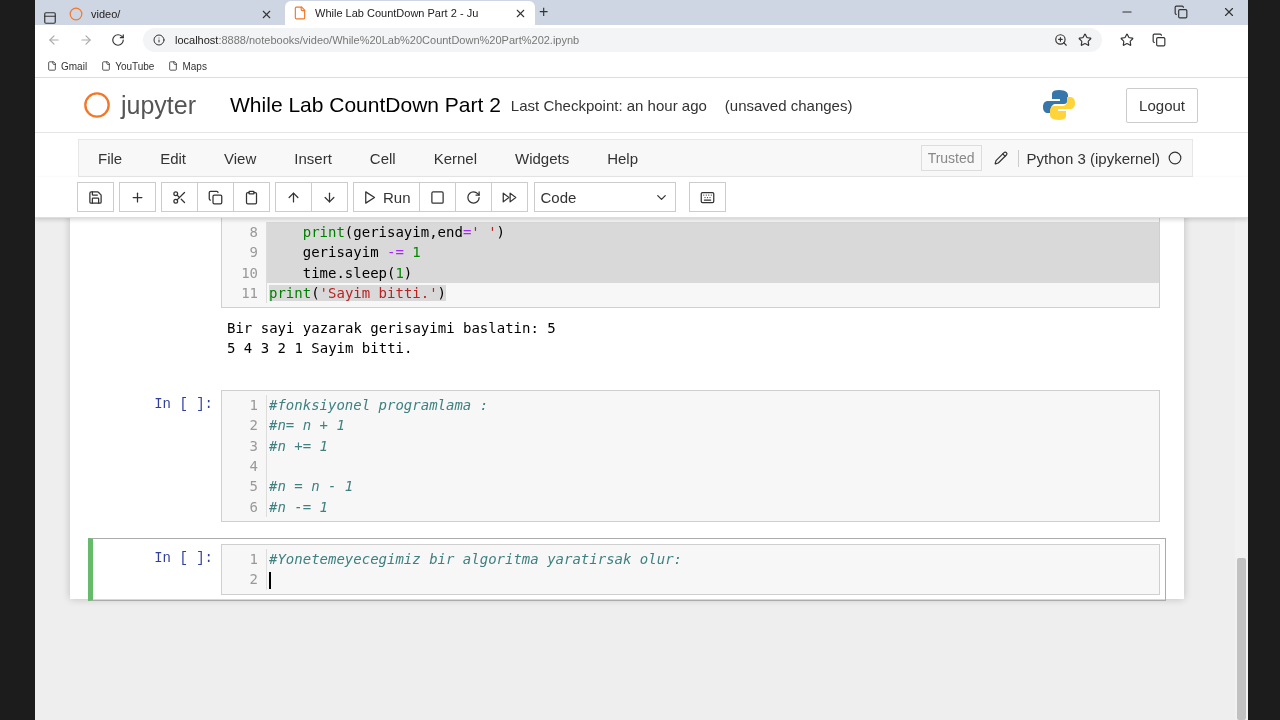 This screenshot has height=720, width=1280. I want to click on bookmark: Maps, so click(187, 66).